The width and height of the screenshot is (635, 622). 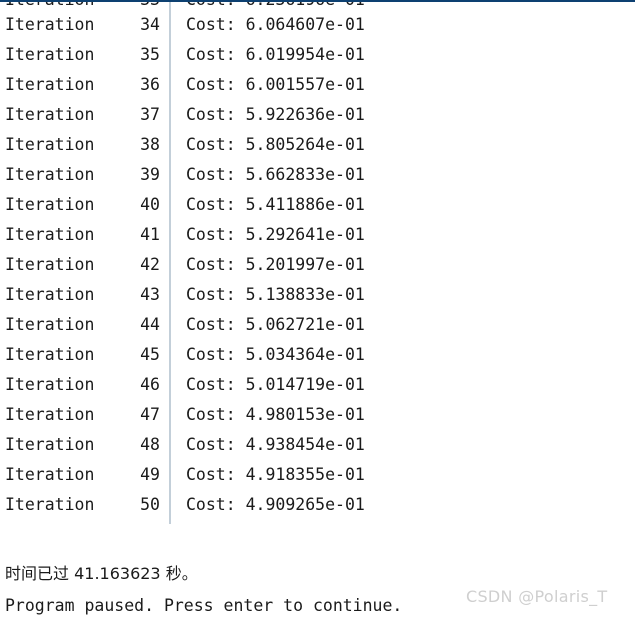 I want to click on iteration-log-row: Iteration 34 Cost: 6.064607e-01, so click(x=317, y=25).